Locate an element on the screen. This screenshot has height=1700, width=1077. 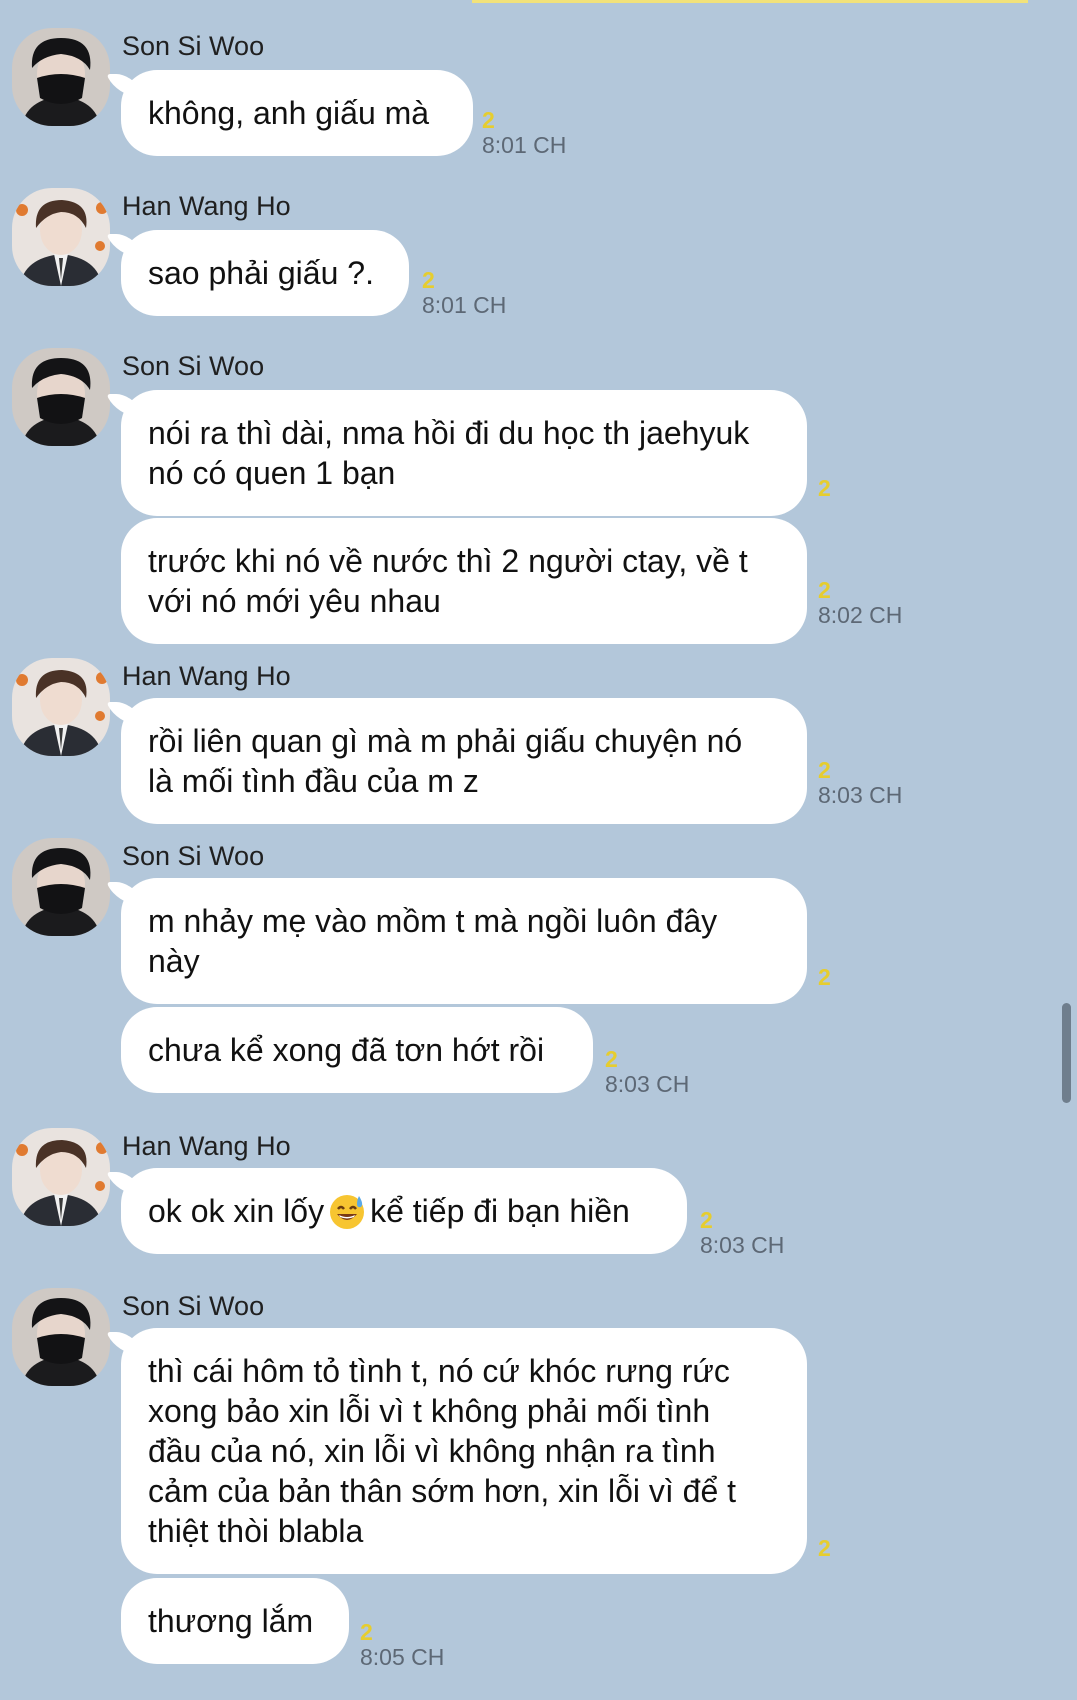
message-bubble: sao phải giấu ?. is located at coordinates (265, 273).